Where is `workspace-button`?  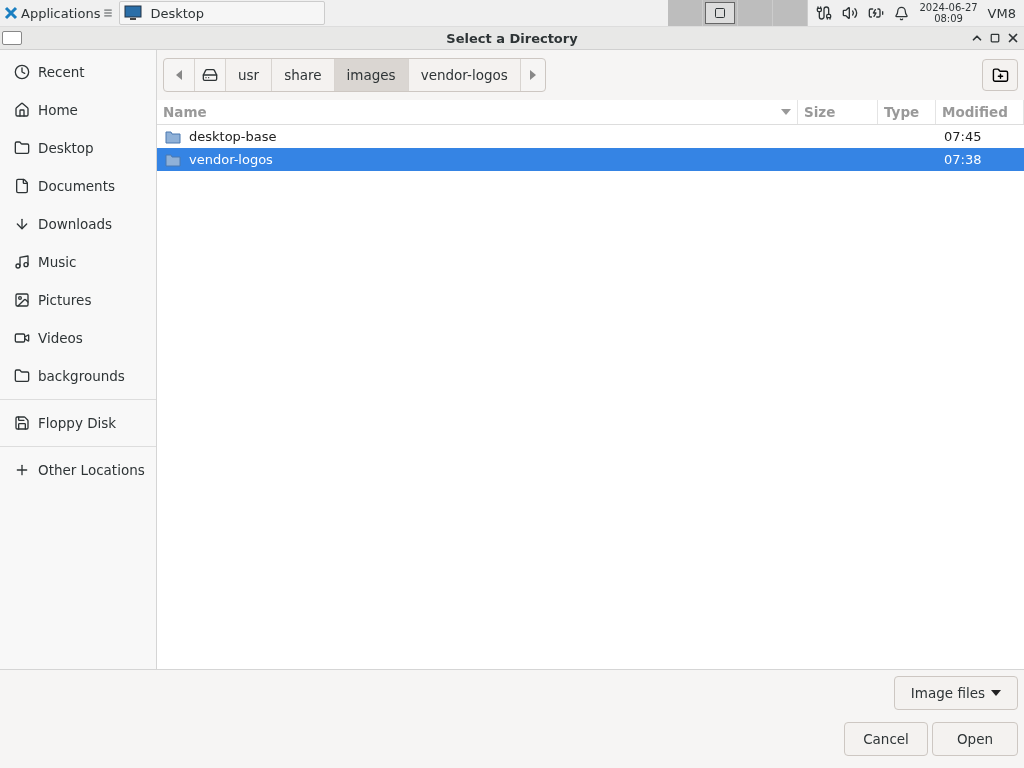
workspace-button is located at coordinates (721, 13).